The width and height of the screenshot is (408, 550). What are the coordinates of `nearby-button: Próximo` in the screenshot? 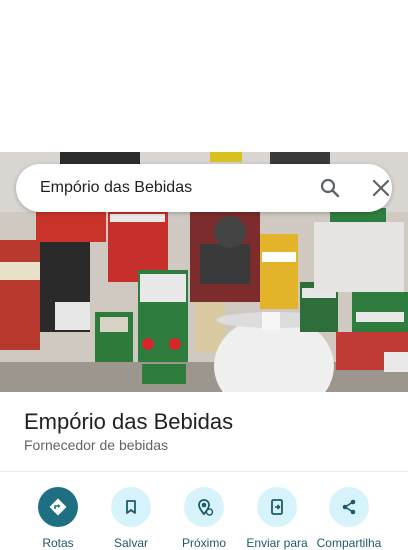 It's located at (204, 518).